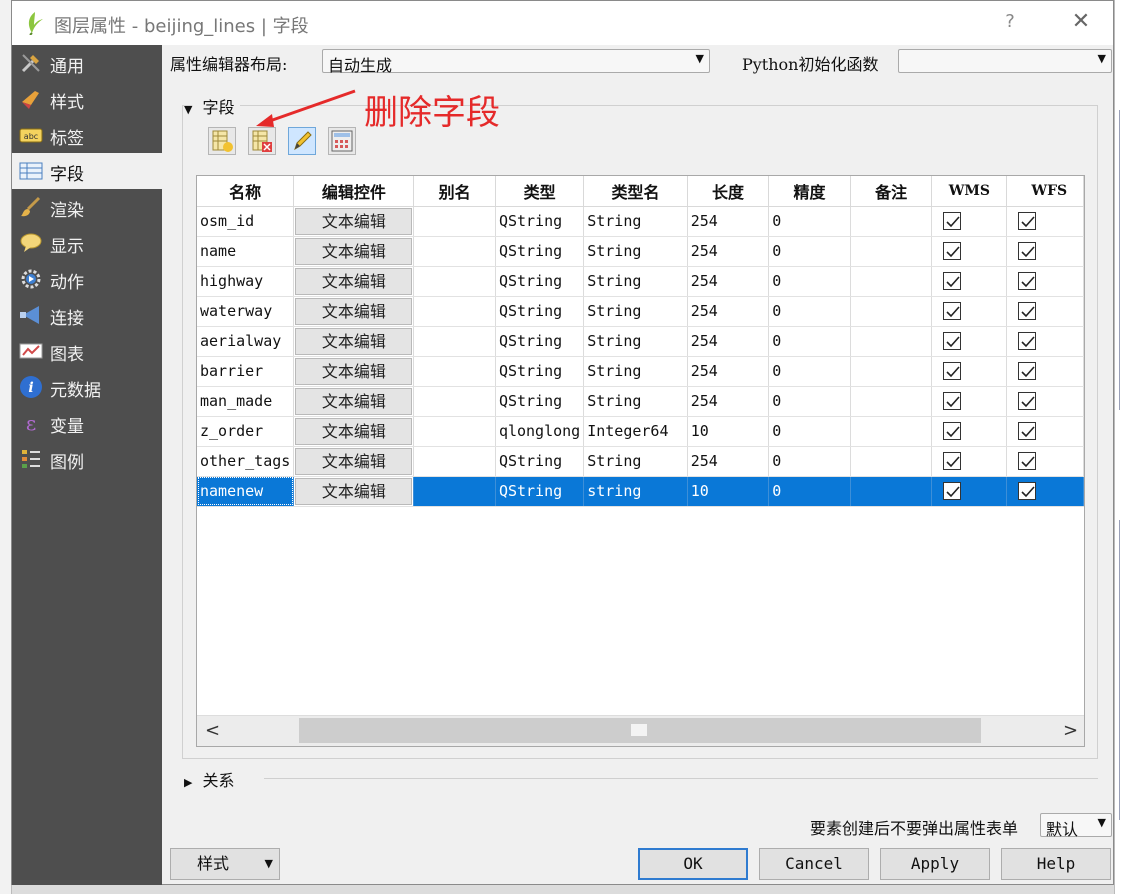 The width and height of the screenshot is (1125, 894). I want to click on scroll-right-icon: >, so click(1070, 730).